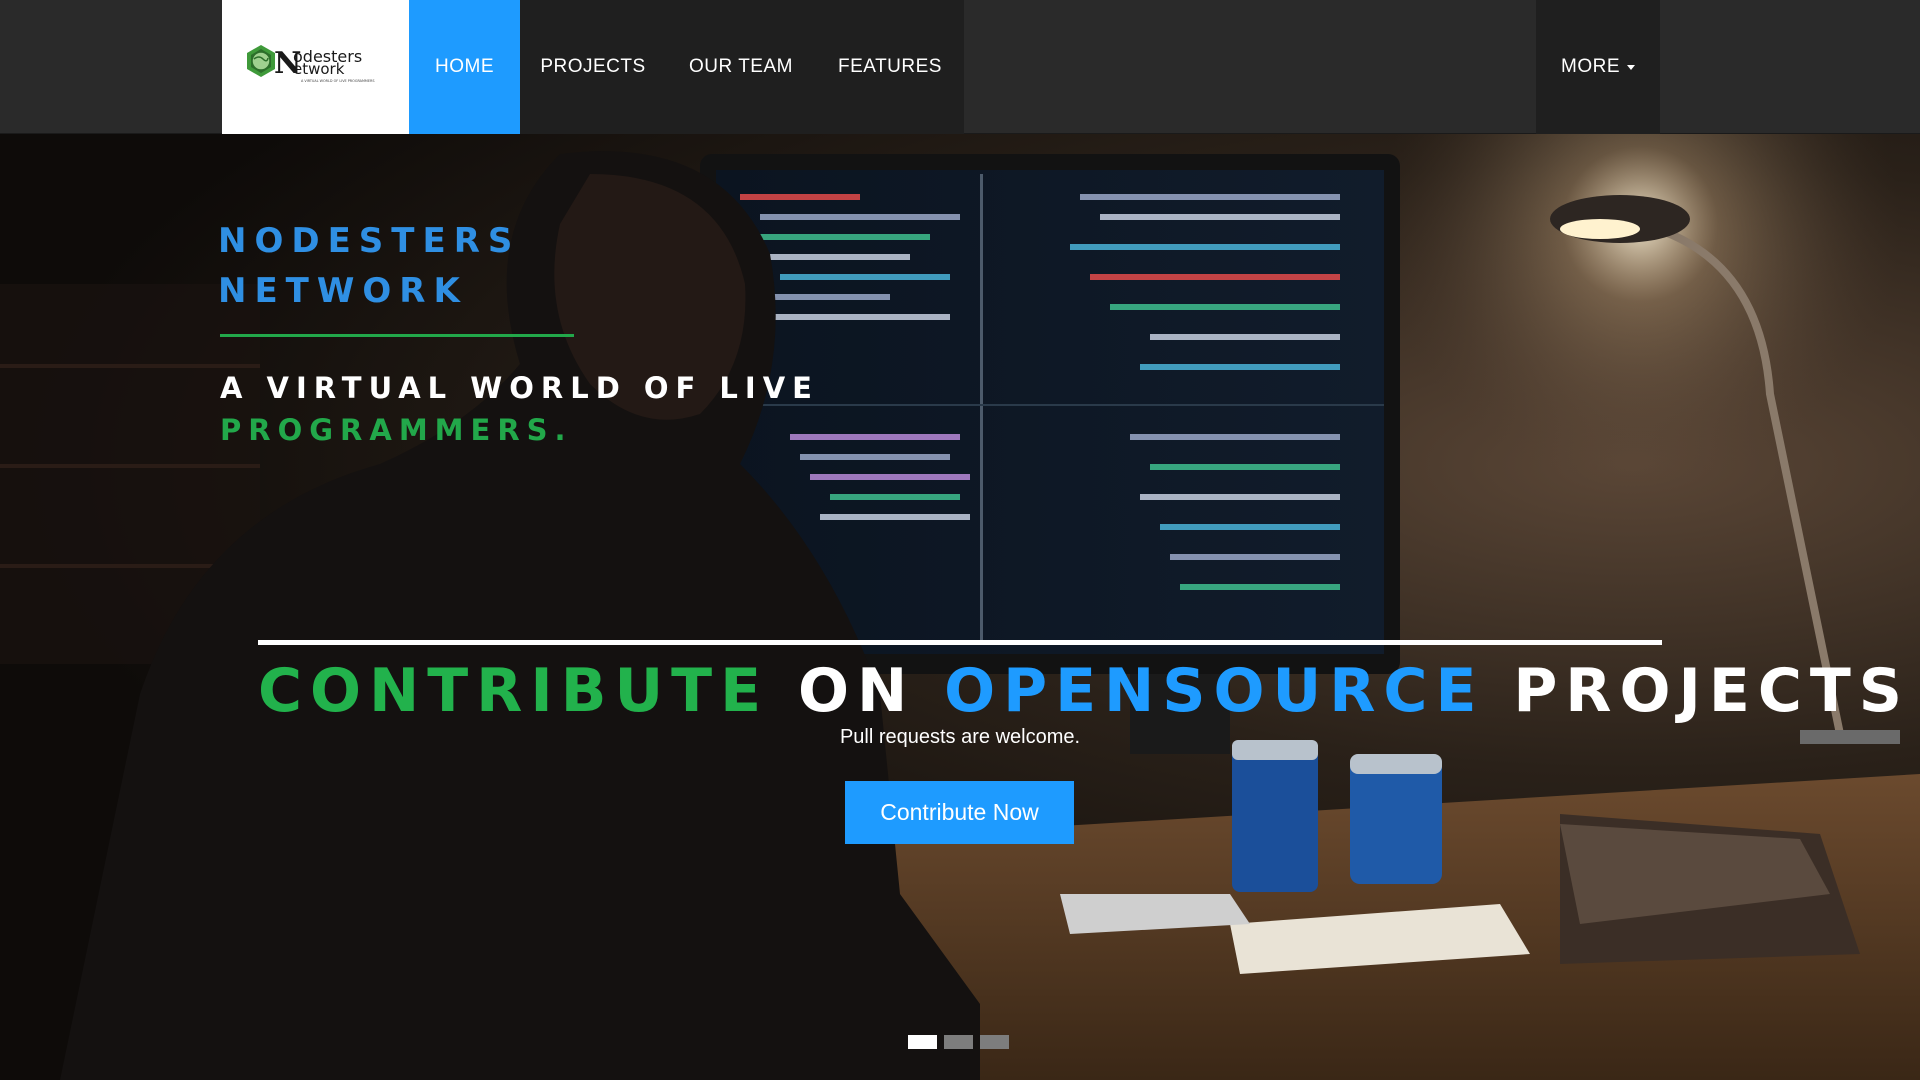  I want to click on headline-word-on: ON, so click(856, 691).